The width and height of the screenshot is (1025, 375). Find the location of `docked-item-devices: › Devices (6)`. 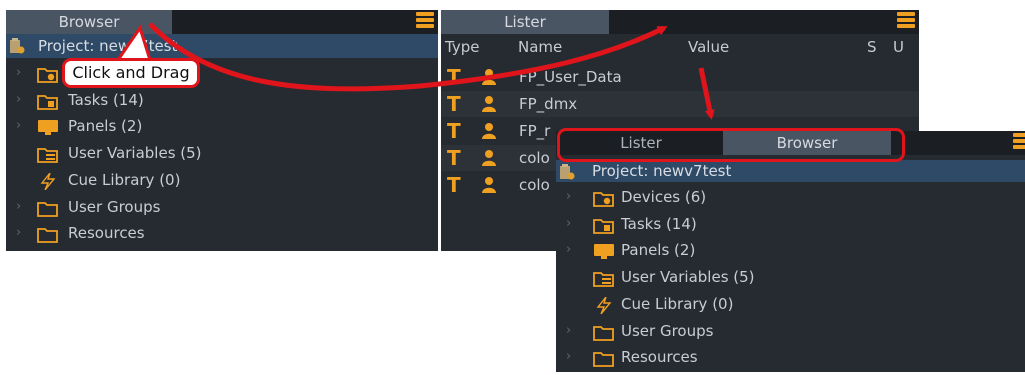

docked-item-devices: › Devices (6) is located at coordinates (790, 197).